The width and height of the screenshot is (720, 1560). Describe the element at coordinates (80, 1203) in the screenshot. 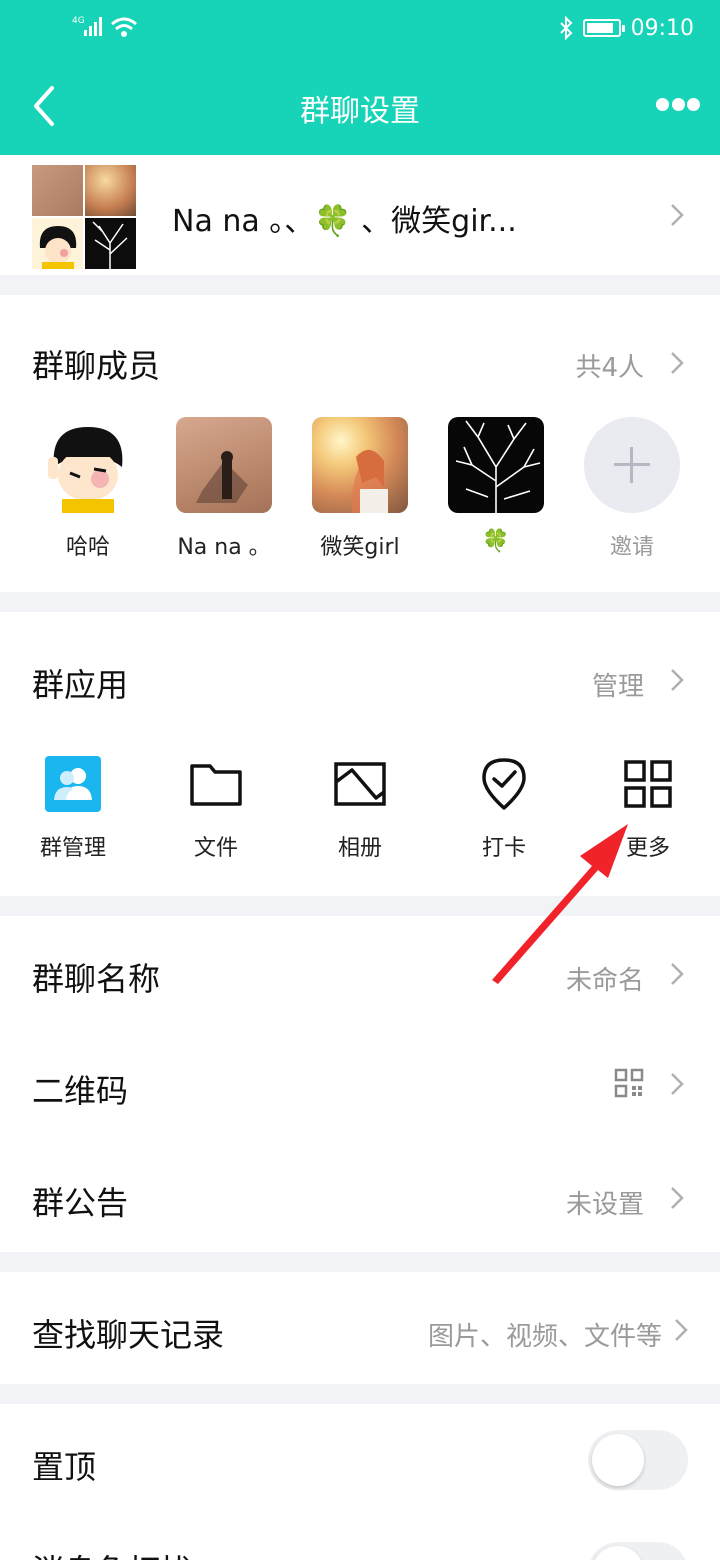

I see `row-label: 群公告` at that location.